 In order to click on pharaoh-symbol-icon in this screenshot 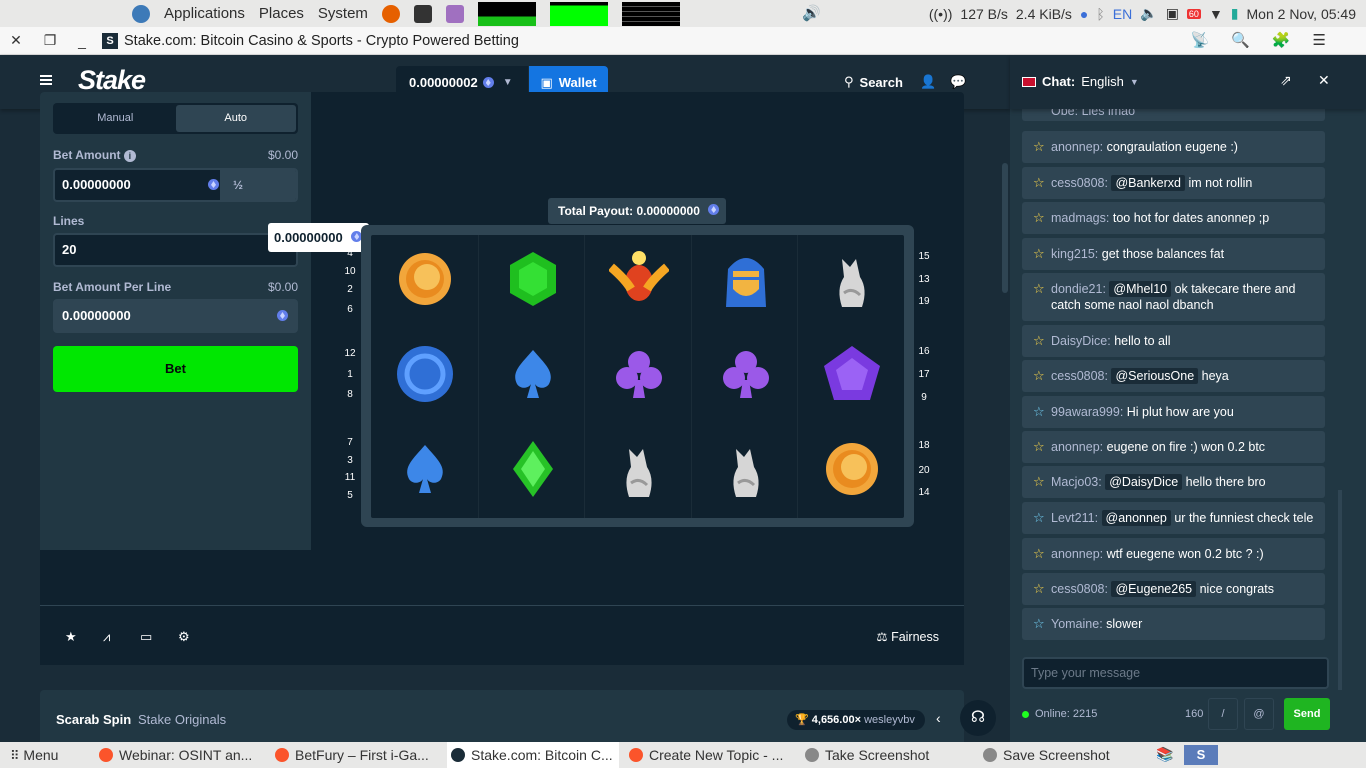, I will do `click(746, 279)`.